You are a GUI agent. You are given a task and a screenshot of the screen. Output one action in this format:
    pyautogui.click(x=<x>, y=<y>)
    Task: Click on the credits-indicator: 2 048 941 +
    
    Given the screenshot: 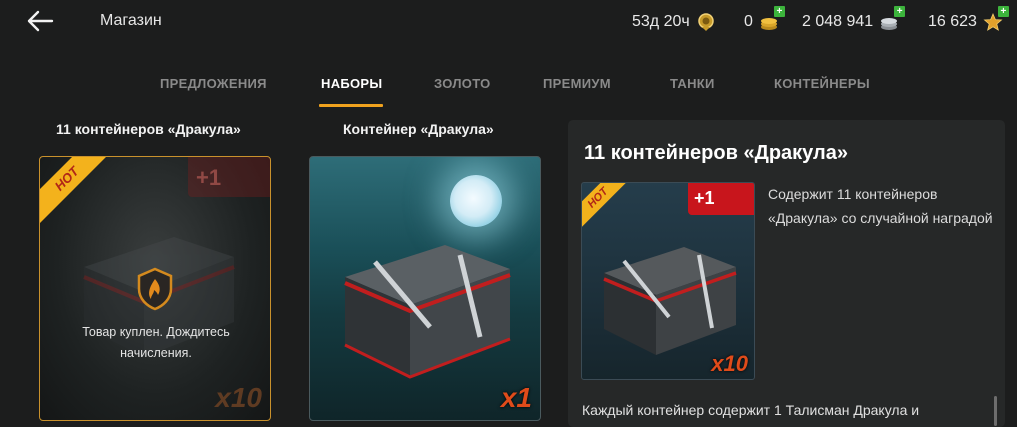 What is the action you would take?
    pyautogui.click(x=854, y=19)
    